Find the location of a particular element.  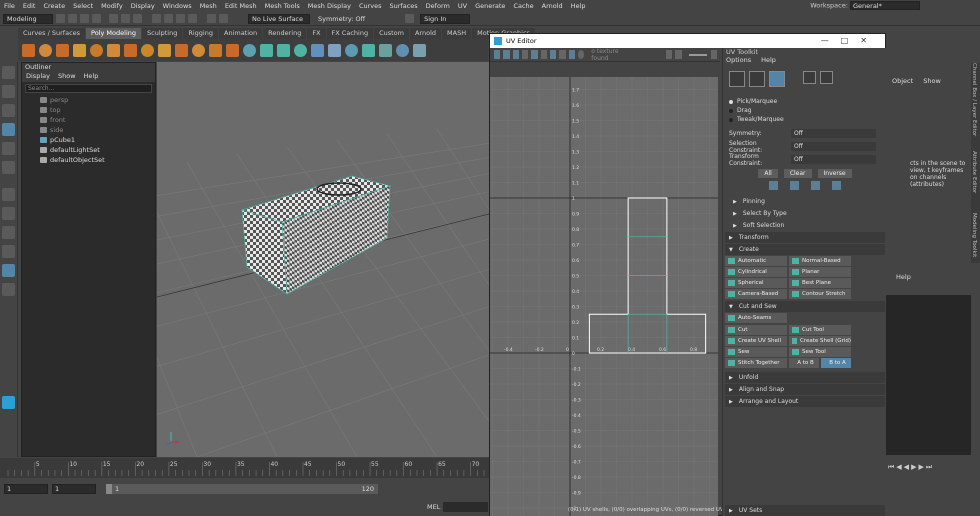

snap-plane-icon is located at coordinates (192, 18).